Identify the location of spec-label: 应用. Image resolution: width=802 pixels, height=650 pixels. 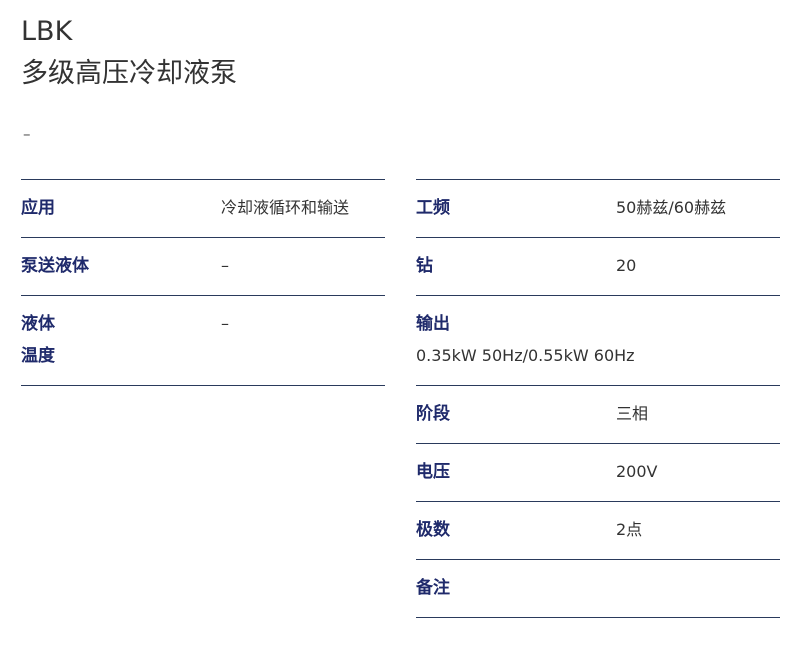
(38, 208).